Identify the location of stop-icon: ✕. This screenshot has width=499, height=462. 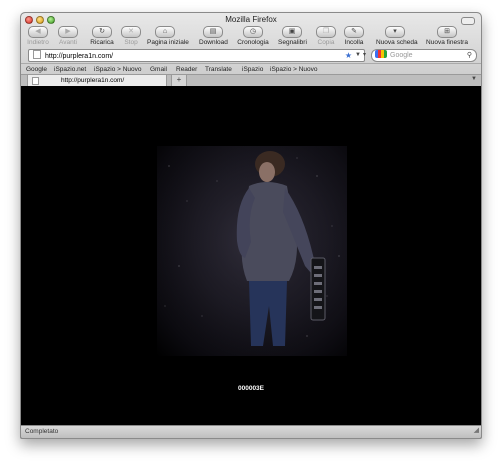
(131, 32).